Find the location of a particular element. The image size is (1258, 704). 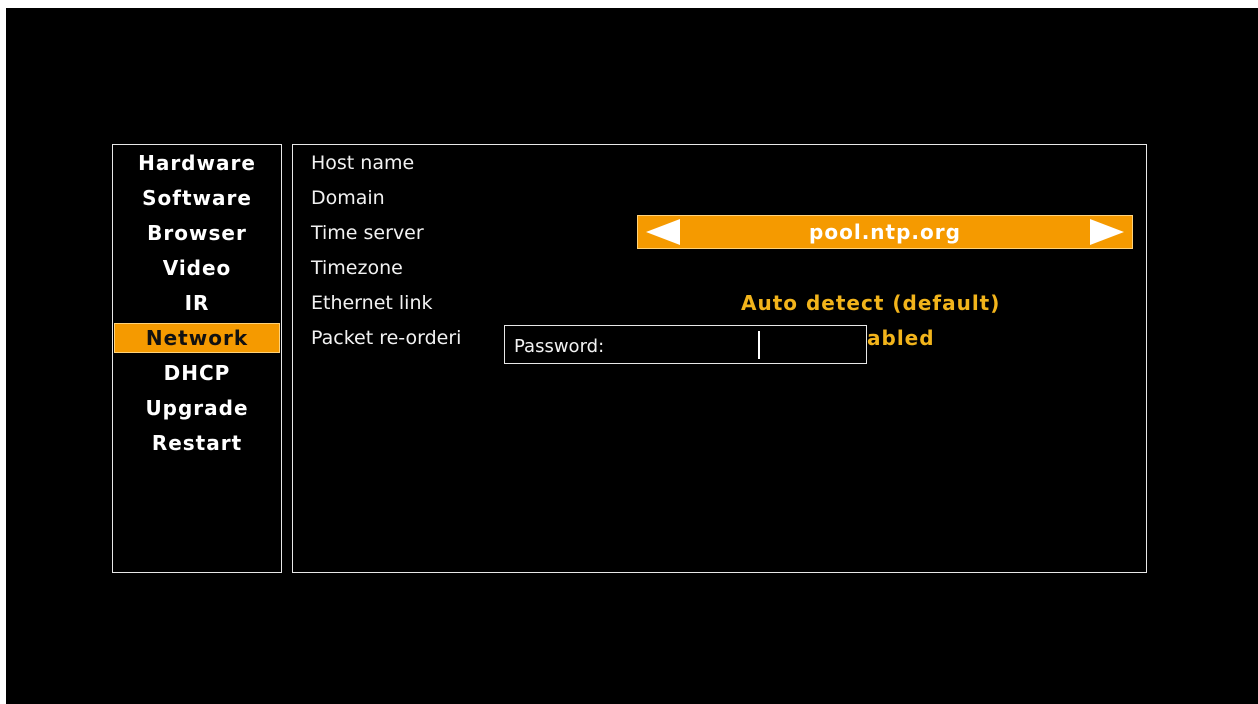

setting-label-time-server: Time server is located at coordinates (367, 233).